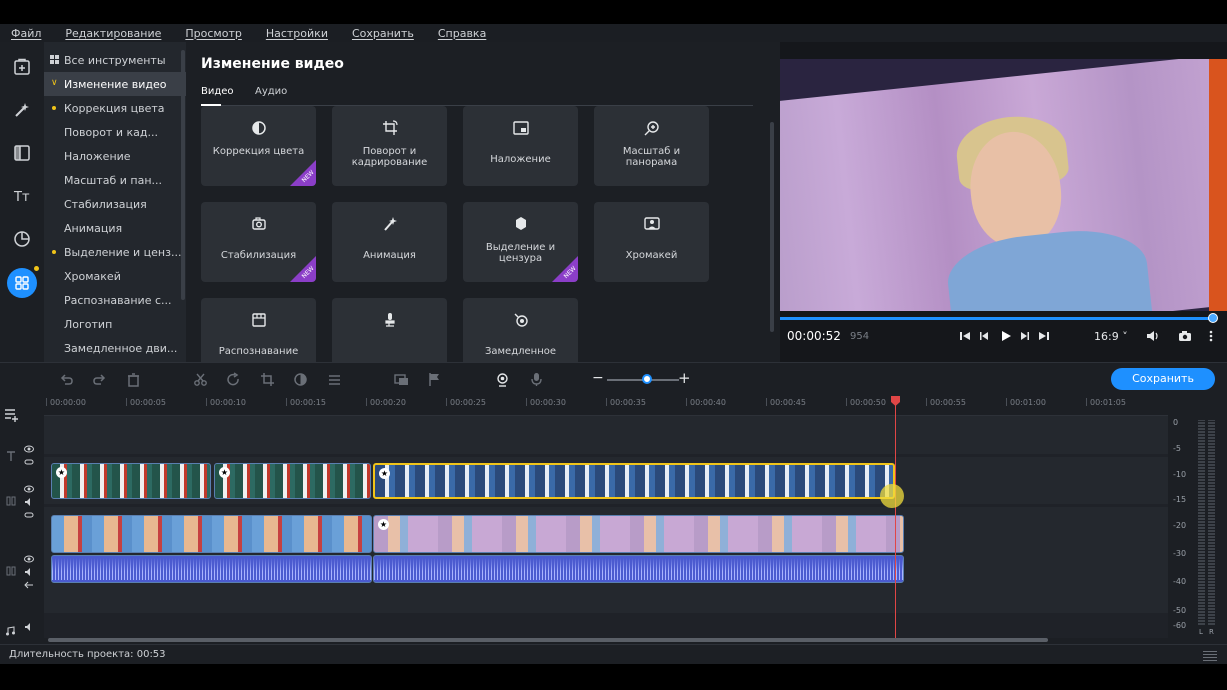  What do you see at coordinates (638, 534) in the screenshot?
I see `video-clip: ★` at bounding box center [638, 534].